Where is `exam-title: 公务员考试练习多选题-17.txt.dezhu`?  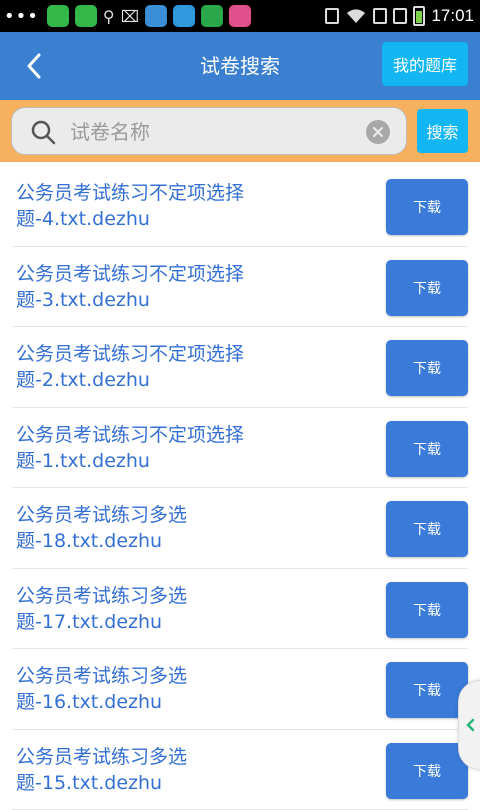 exam-title: 公务员考试练习多选题-17.txt.dezhu is located at coordinates (171, 609).